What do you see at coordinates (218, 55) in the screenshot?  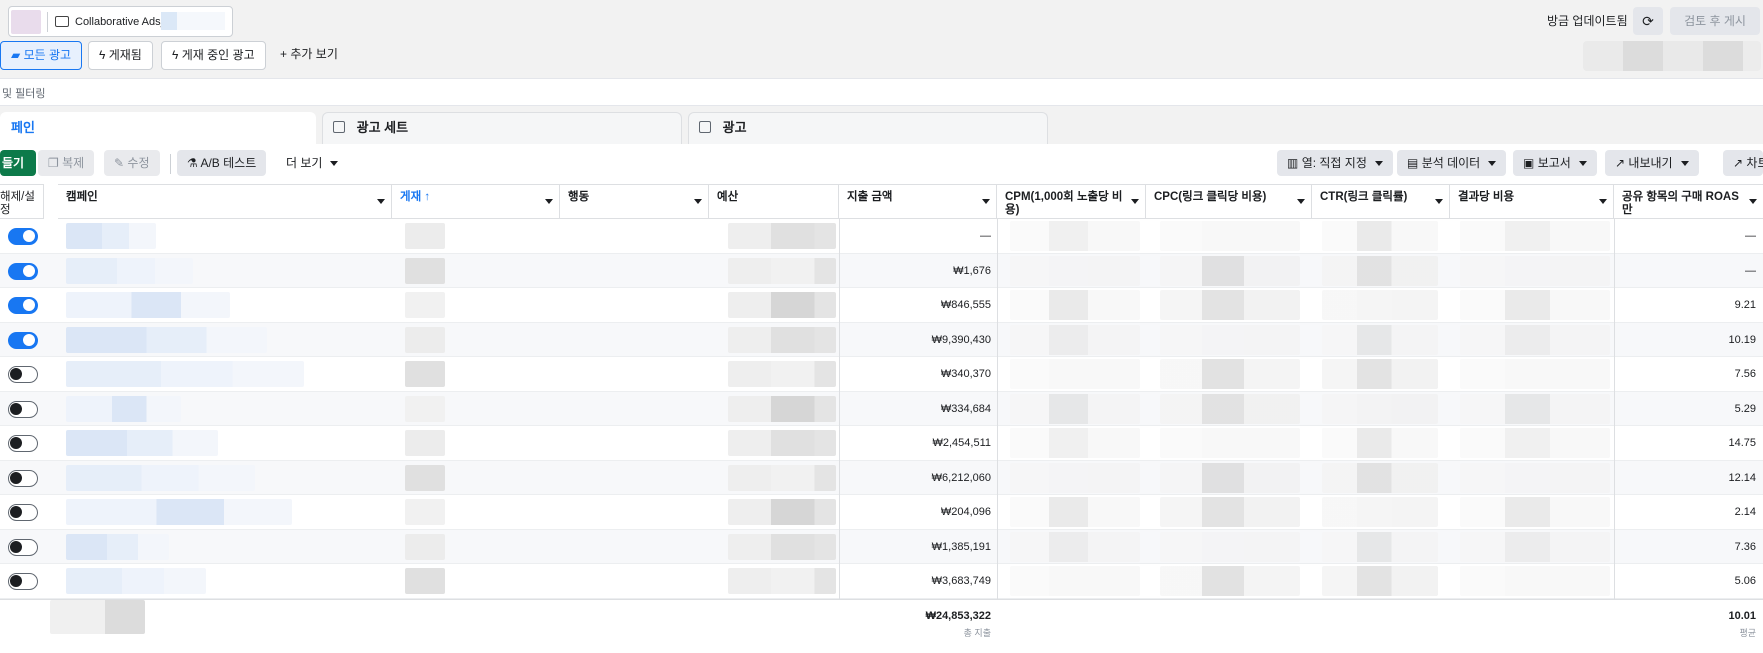 I see `active-ads-label: 게재 중인 광고` at bounding box center [218, 55].